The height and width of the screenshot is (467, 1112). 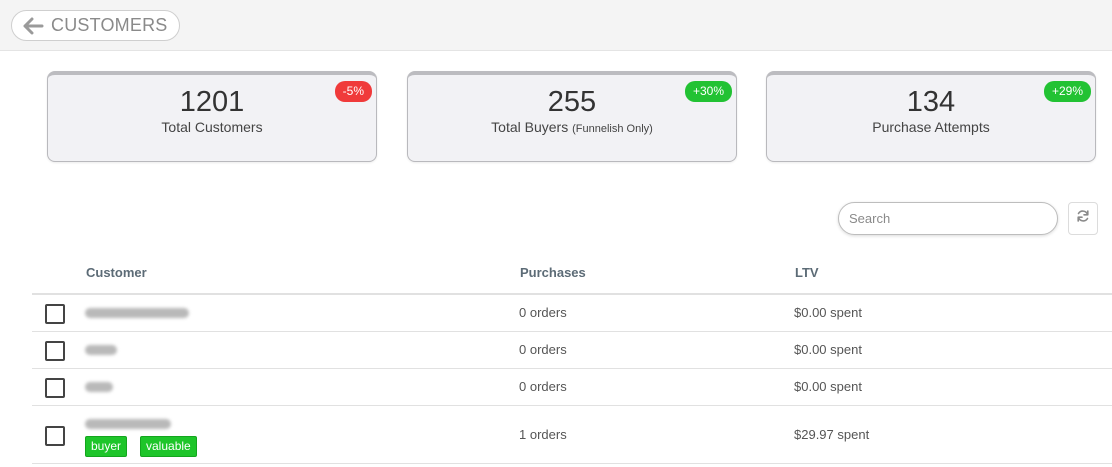 I want to click on top-bar: CUSTOMERS, so click(x=556, y=25).